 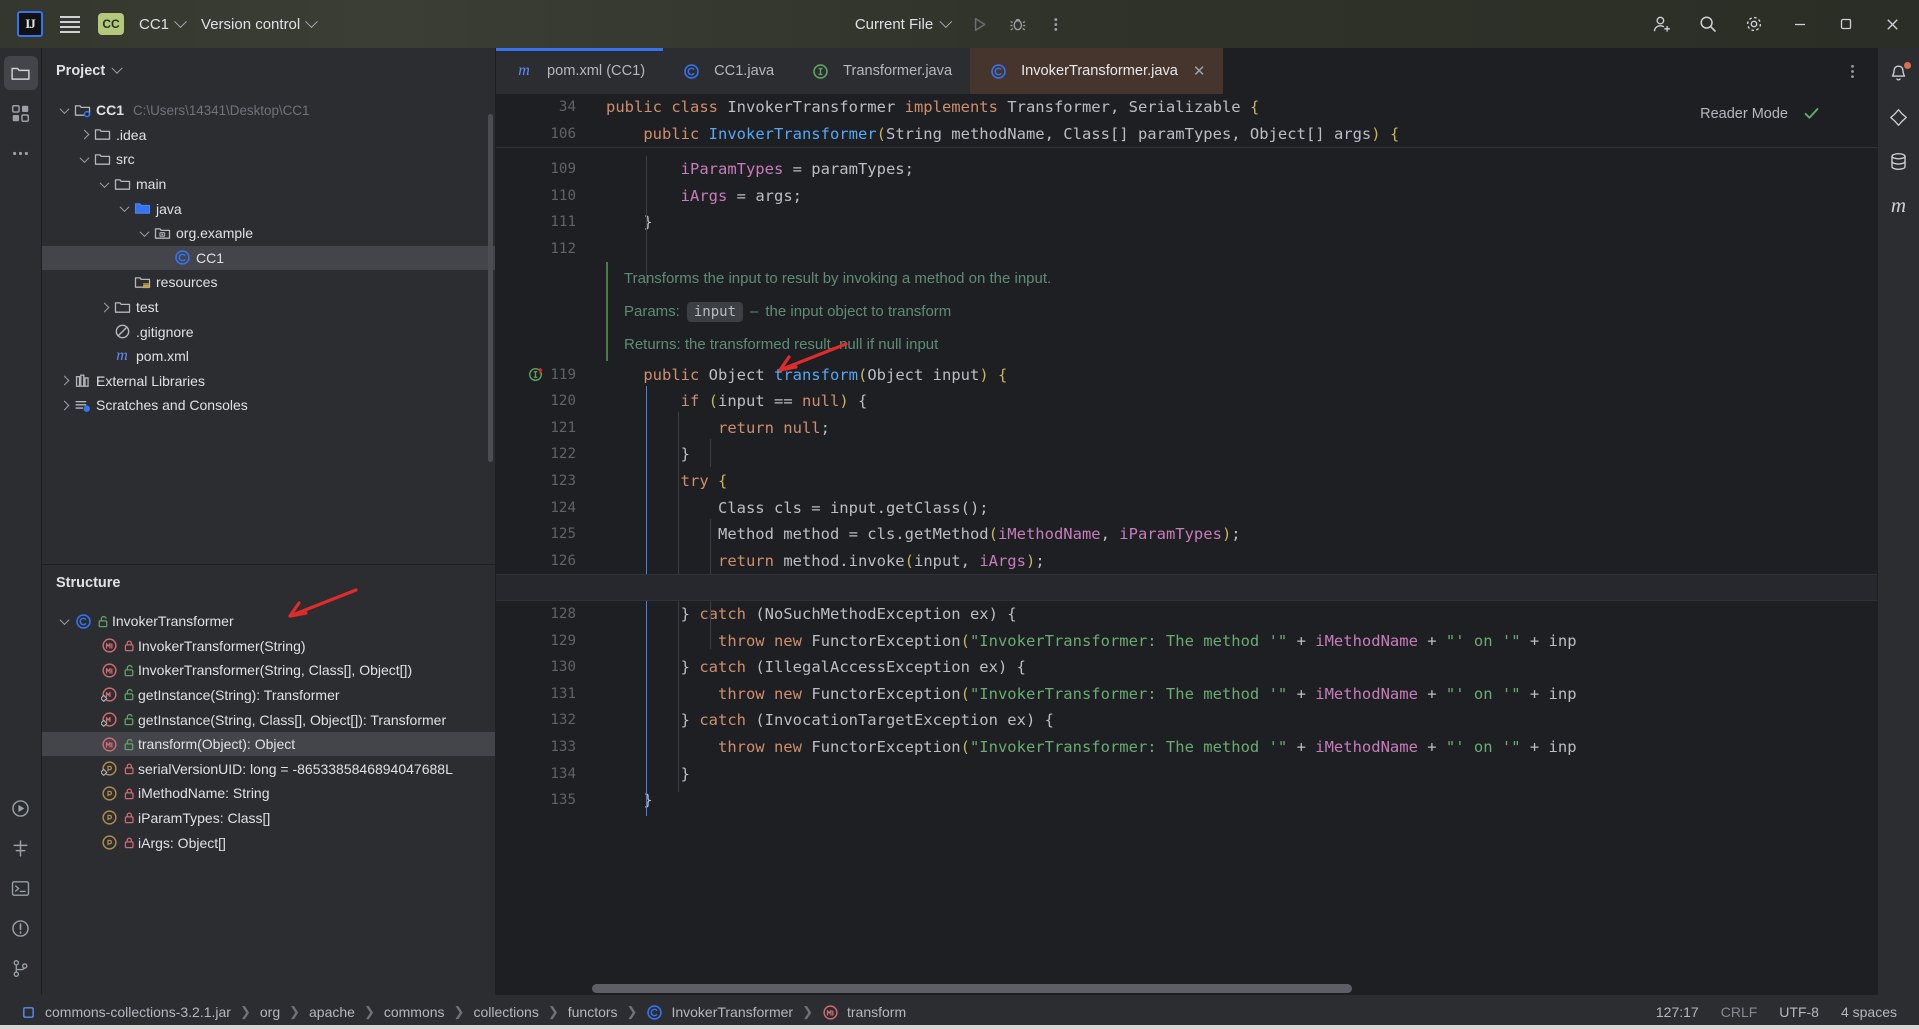 I want to click on line-number: 120, so click(x=542, y=401).